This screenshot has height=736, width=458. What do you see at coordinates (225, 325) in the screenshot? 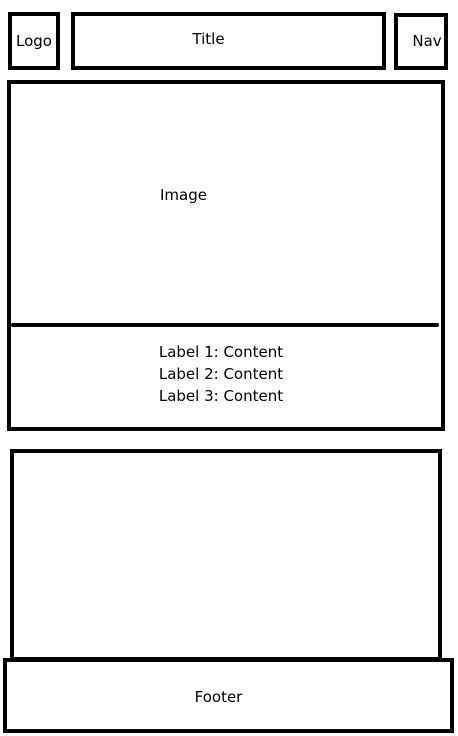
I see `card-divider` at bounding box center [225, 325].